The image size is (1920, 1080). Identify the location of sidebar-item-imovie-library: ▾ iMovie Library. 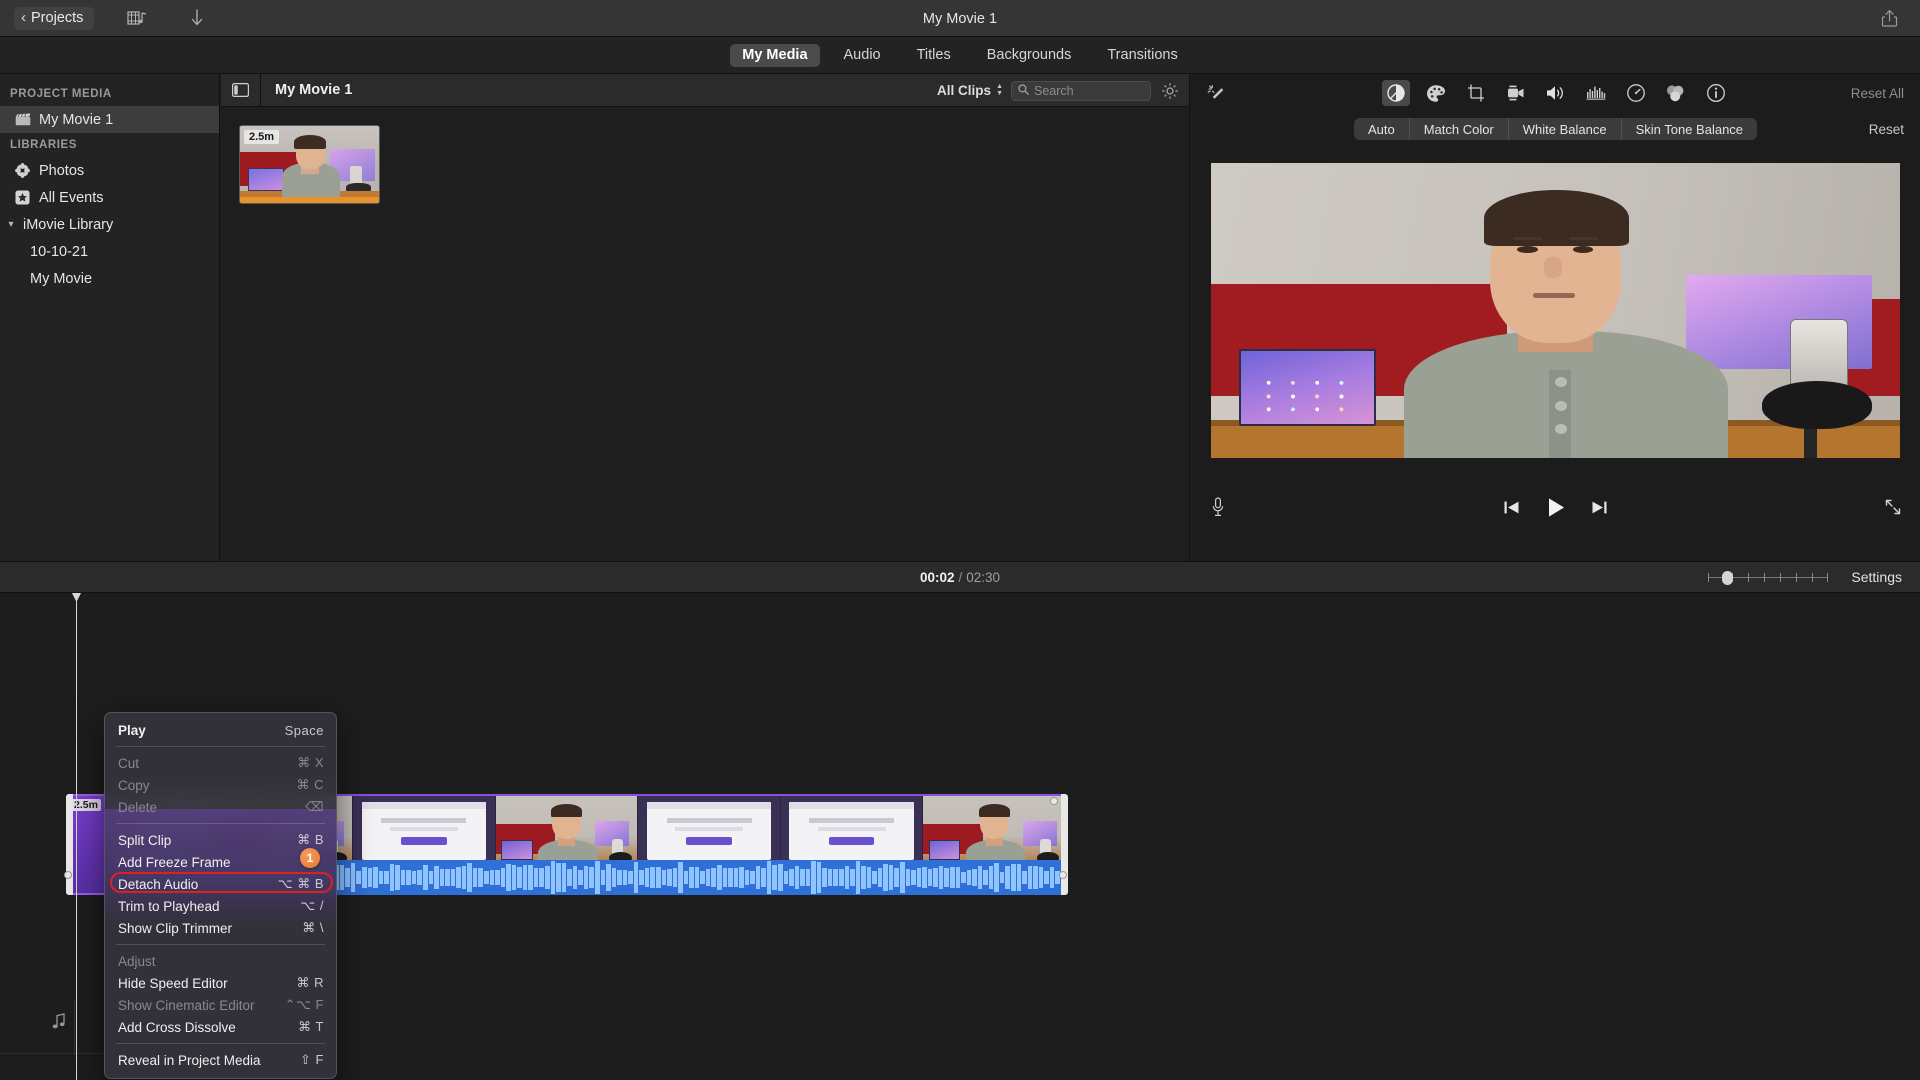
(109, 224).